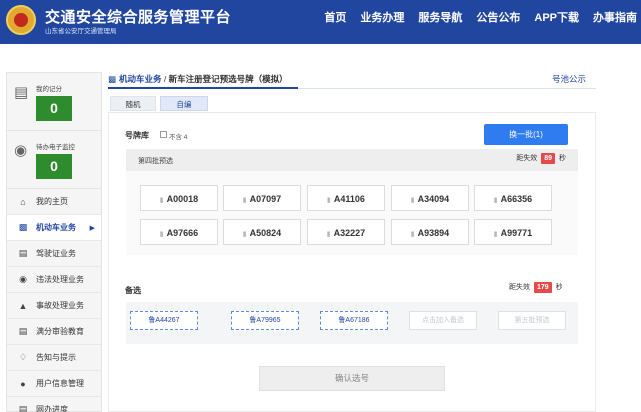 This screenshot has width=641, height=412. I want to click on plate-option: ▮ A34094, so click(430, 198).